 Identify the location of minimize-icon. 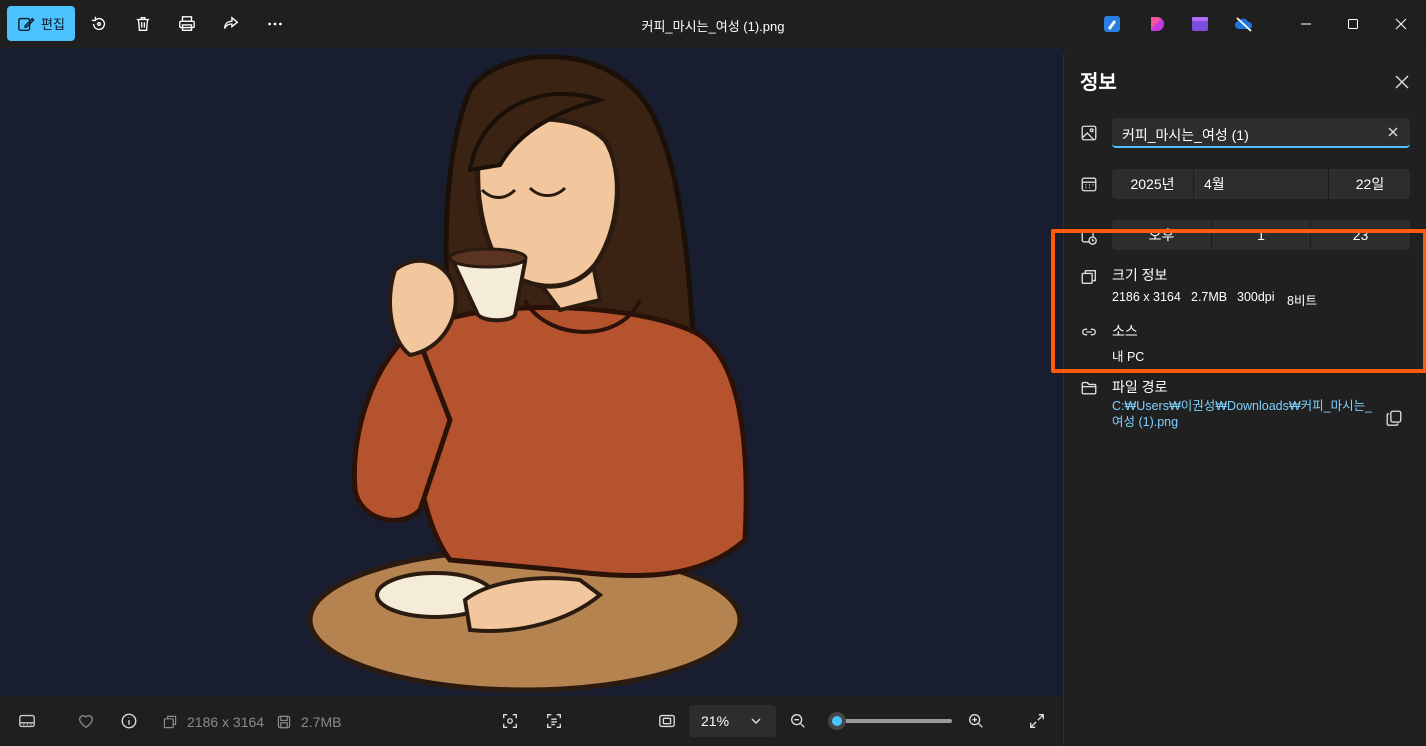
(1306, 24).